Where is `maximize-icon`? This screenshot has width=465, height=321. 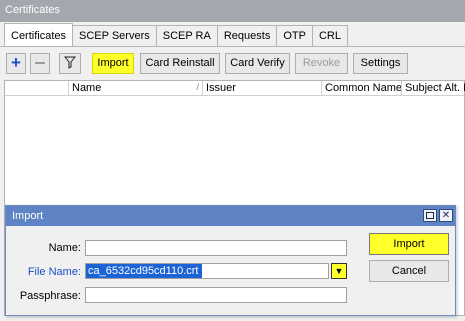 maximize-icon is located at coordinates (430, 215).